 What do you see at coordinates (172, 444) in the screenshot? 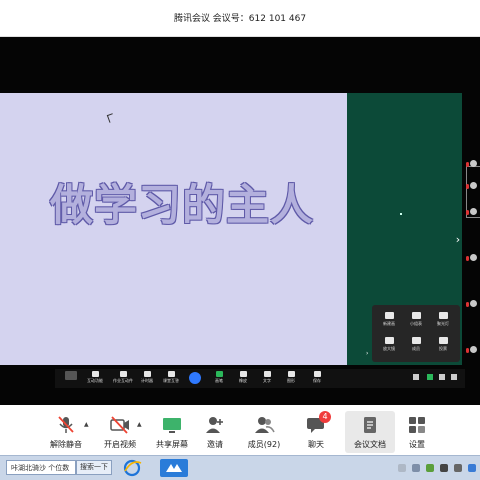
I see `share-screen-label: 共享屏幕` at bounding box center [172, 444].